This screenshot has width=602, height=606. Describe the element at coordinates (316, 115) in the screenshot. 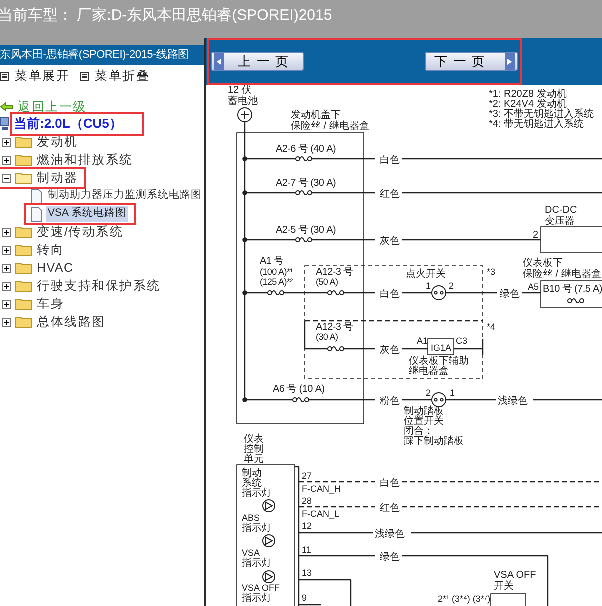

I see `component-label: 发动机盖下` at that location.